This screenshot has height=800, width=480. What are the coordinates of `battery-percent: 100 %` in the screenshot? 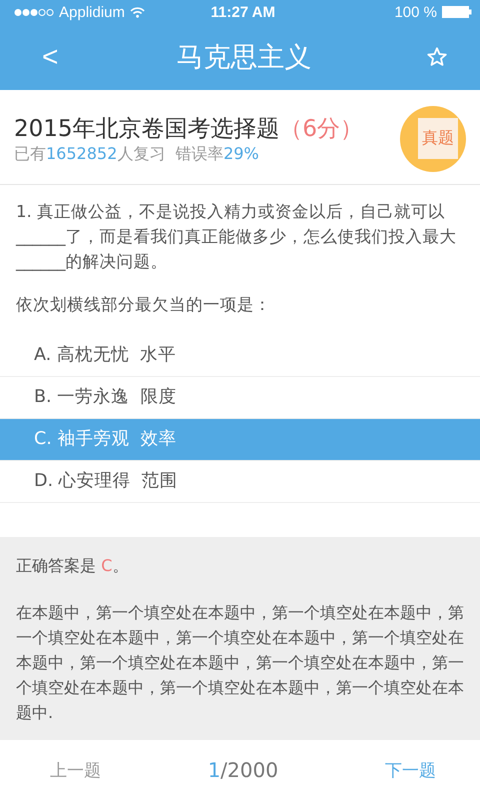 It's located at (415, 12).